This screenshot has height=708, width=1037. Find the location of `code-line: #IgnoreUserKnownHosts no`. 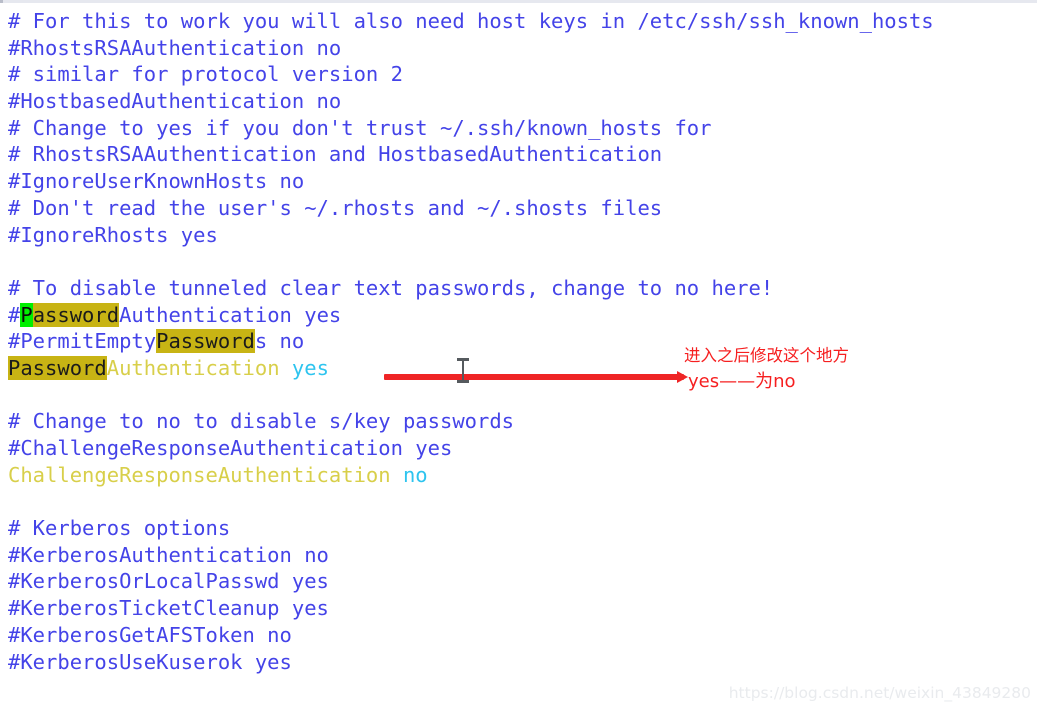

code-line: #IgnoreUserKnownHosts no is located at coordinates (471, 181).